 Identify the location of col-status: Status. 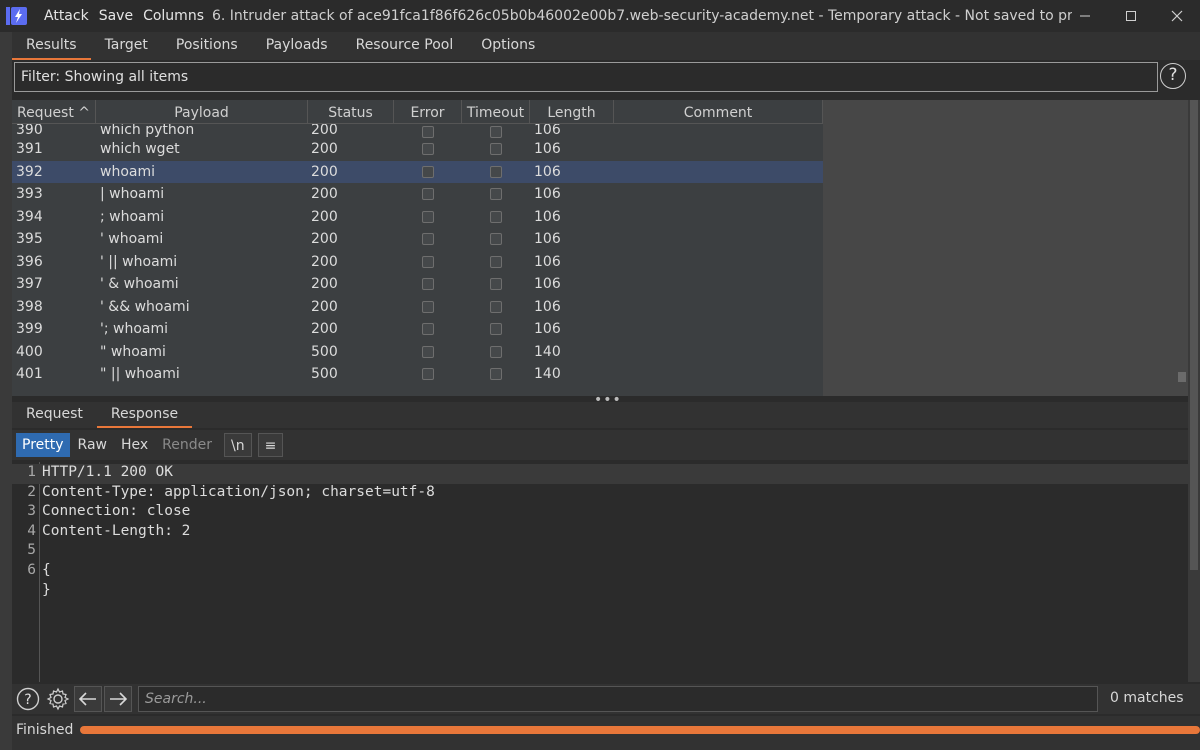
(351, 112).